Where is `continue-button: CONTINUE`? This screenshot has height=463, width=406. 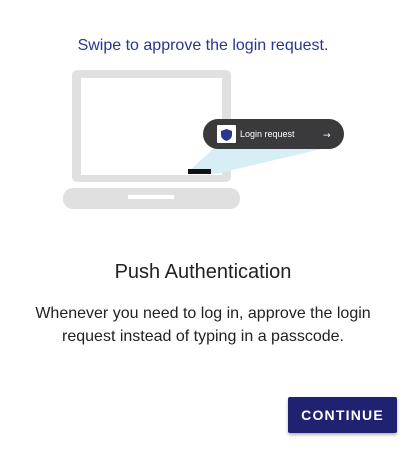 continue-button: CONTINUE is located at coordinates (342, 415).